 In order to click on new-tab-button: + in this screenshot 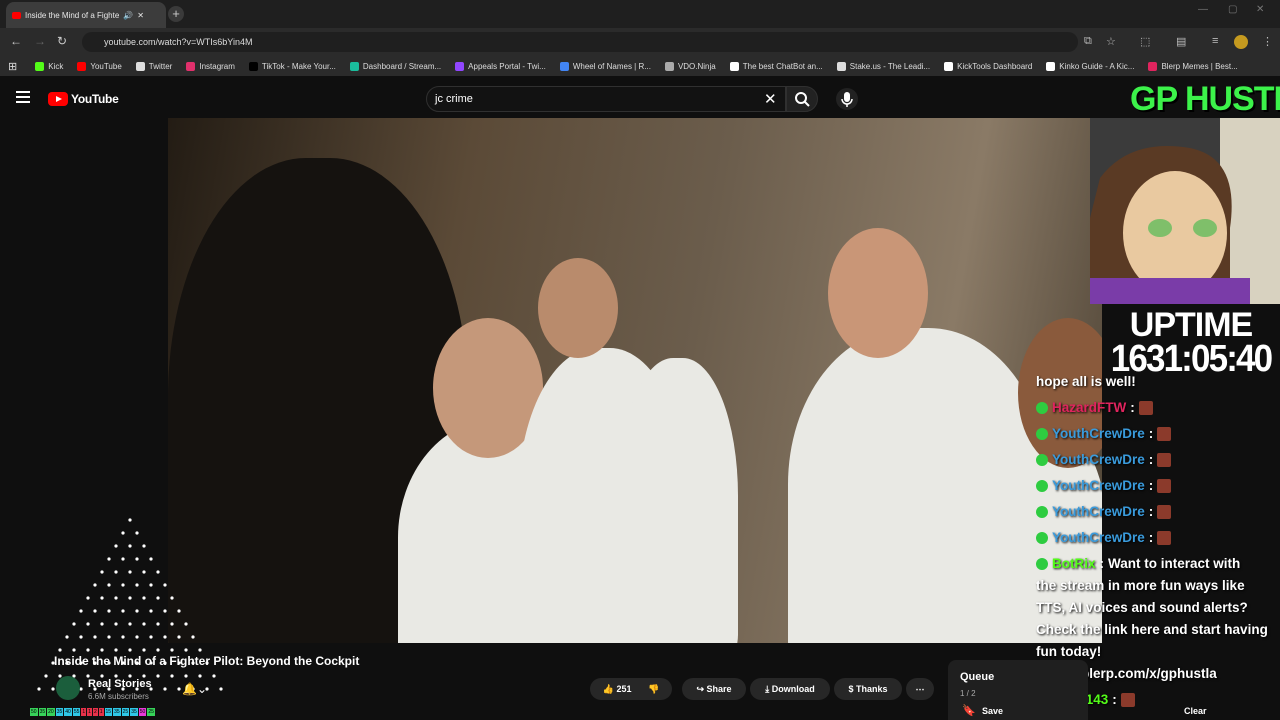, I will do `click(176, 14)`.